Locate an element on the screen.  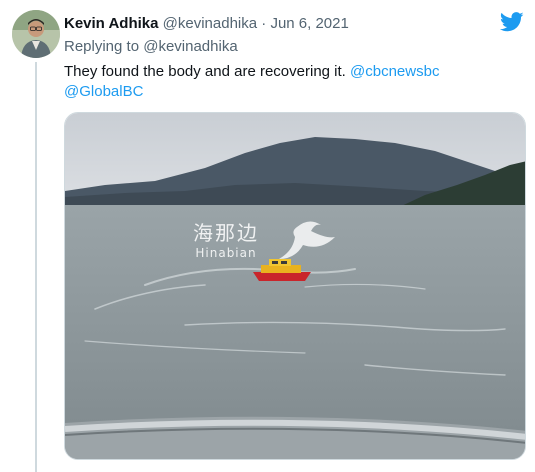
author-handle: @kevinadhika is located at coordinates (210, 23).